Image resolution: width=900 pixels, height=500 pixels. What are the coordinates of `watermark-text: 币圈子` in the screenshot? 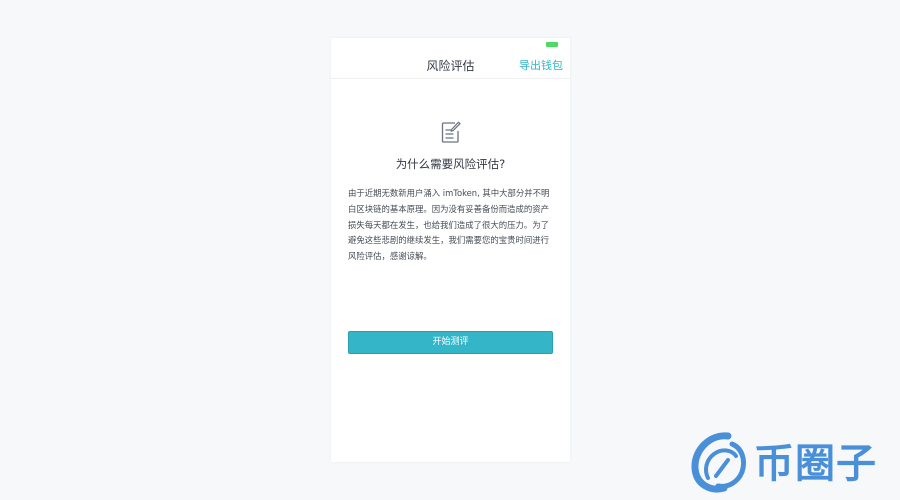 It's located at (815, 464).